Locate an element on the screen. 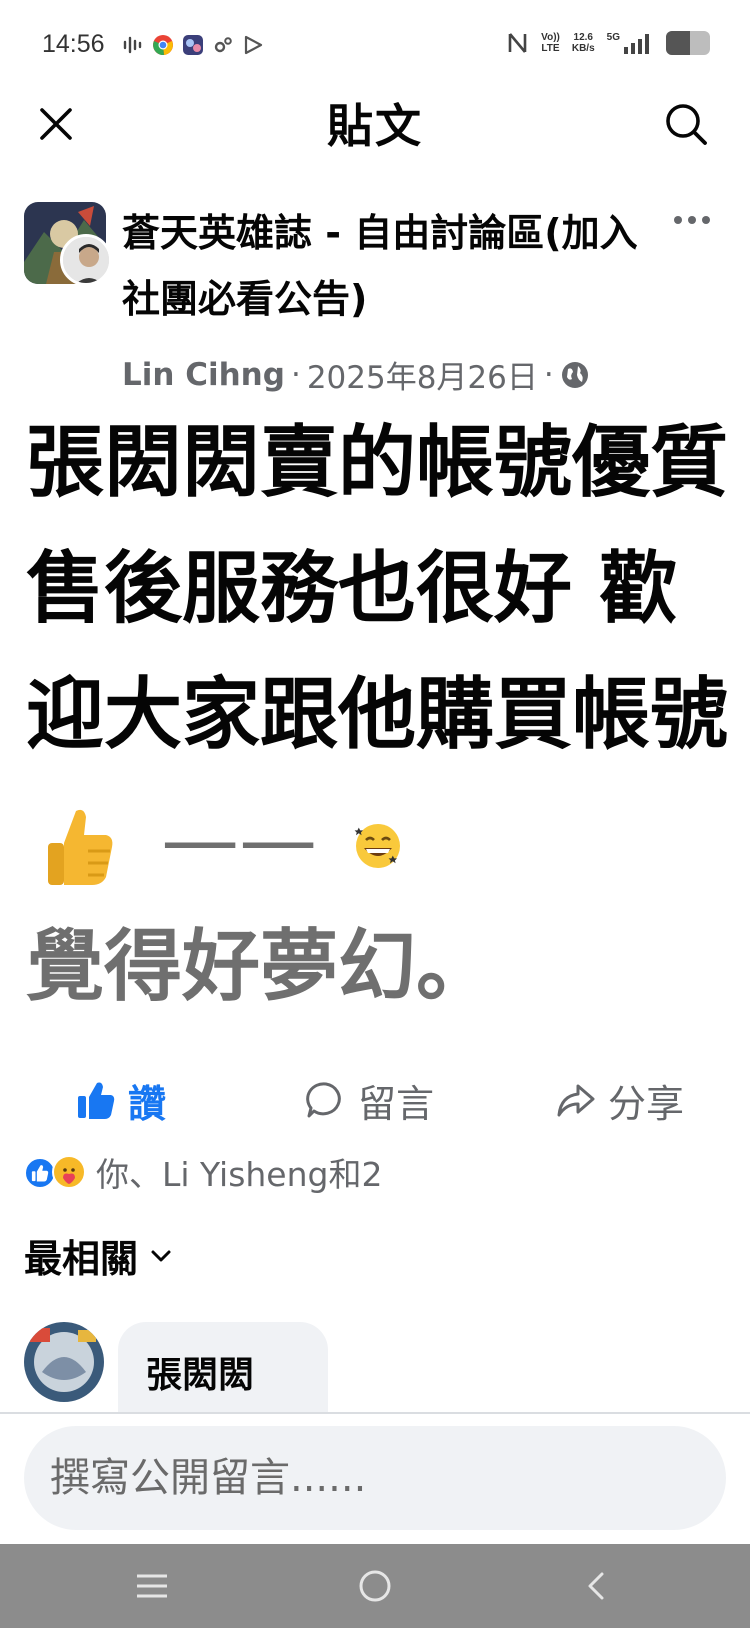 The image size is (750, 1628). comment-label: 留言 is located at coordinates (396, 1103).